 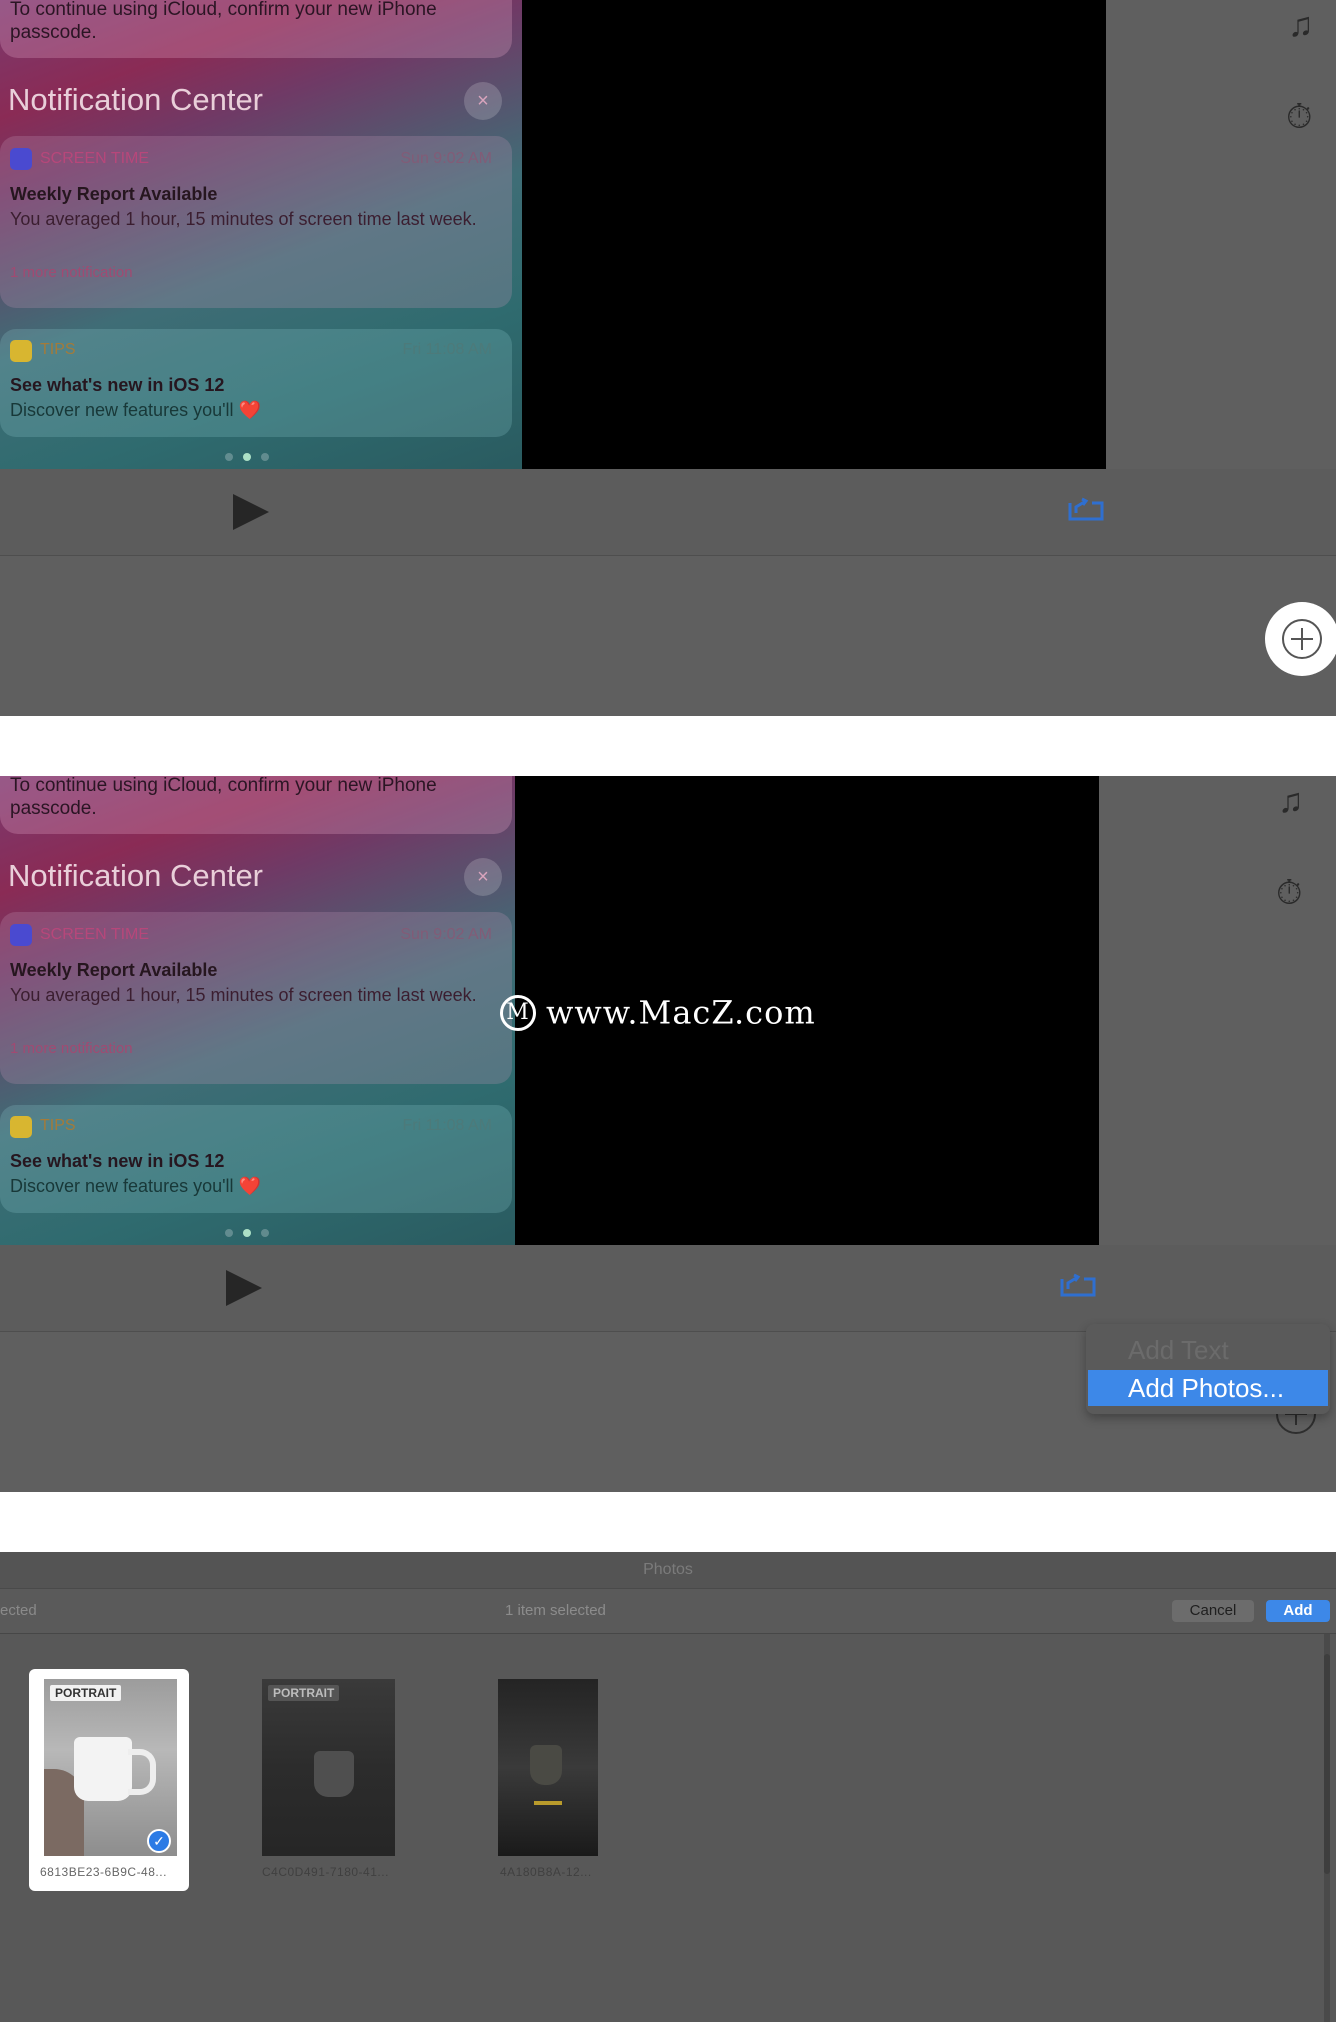 I want to click on scrollbar, so click(x=1327, y=1828).